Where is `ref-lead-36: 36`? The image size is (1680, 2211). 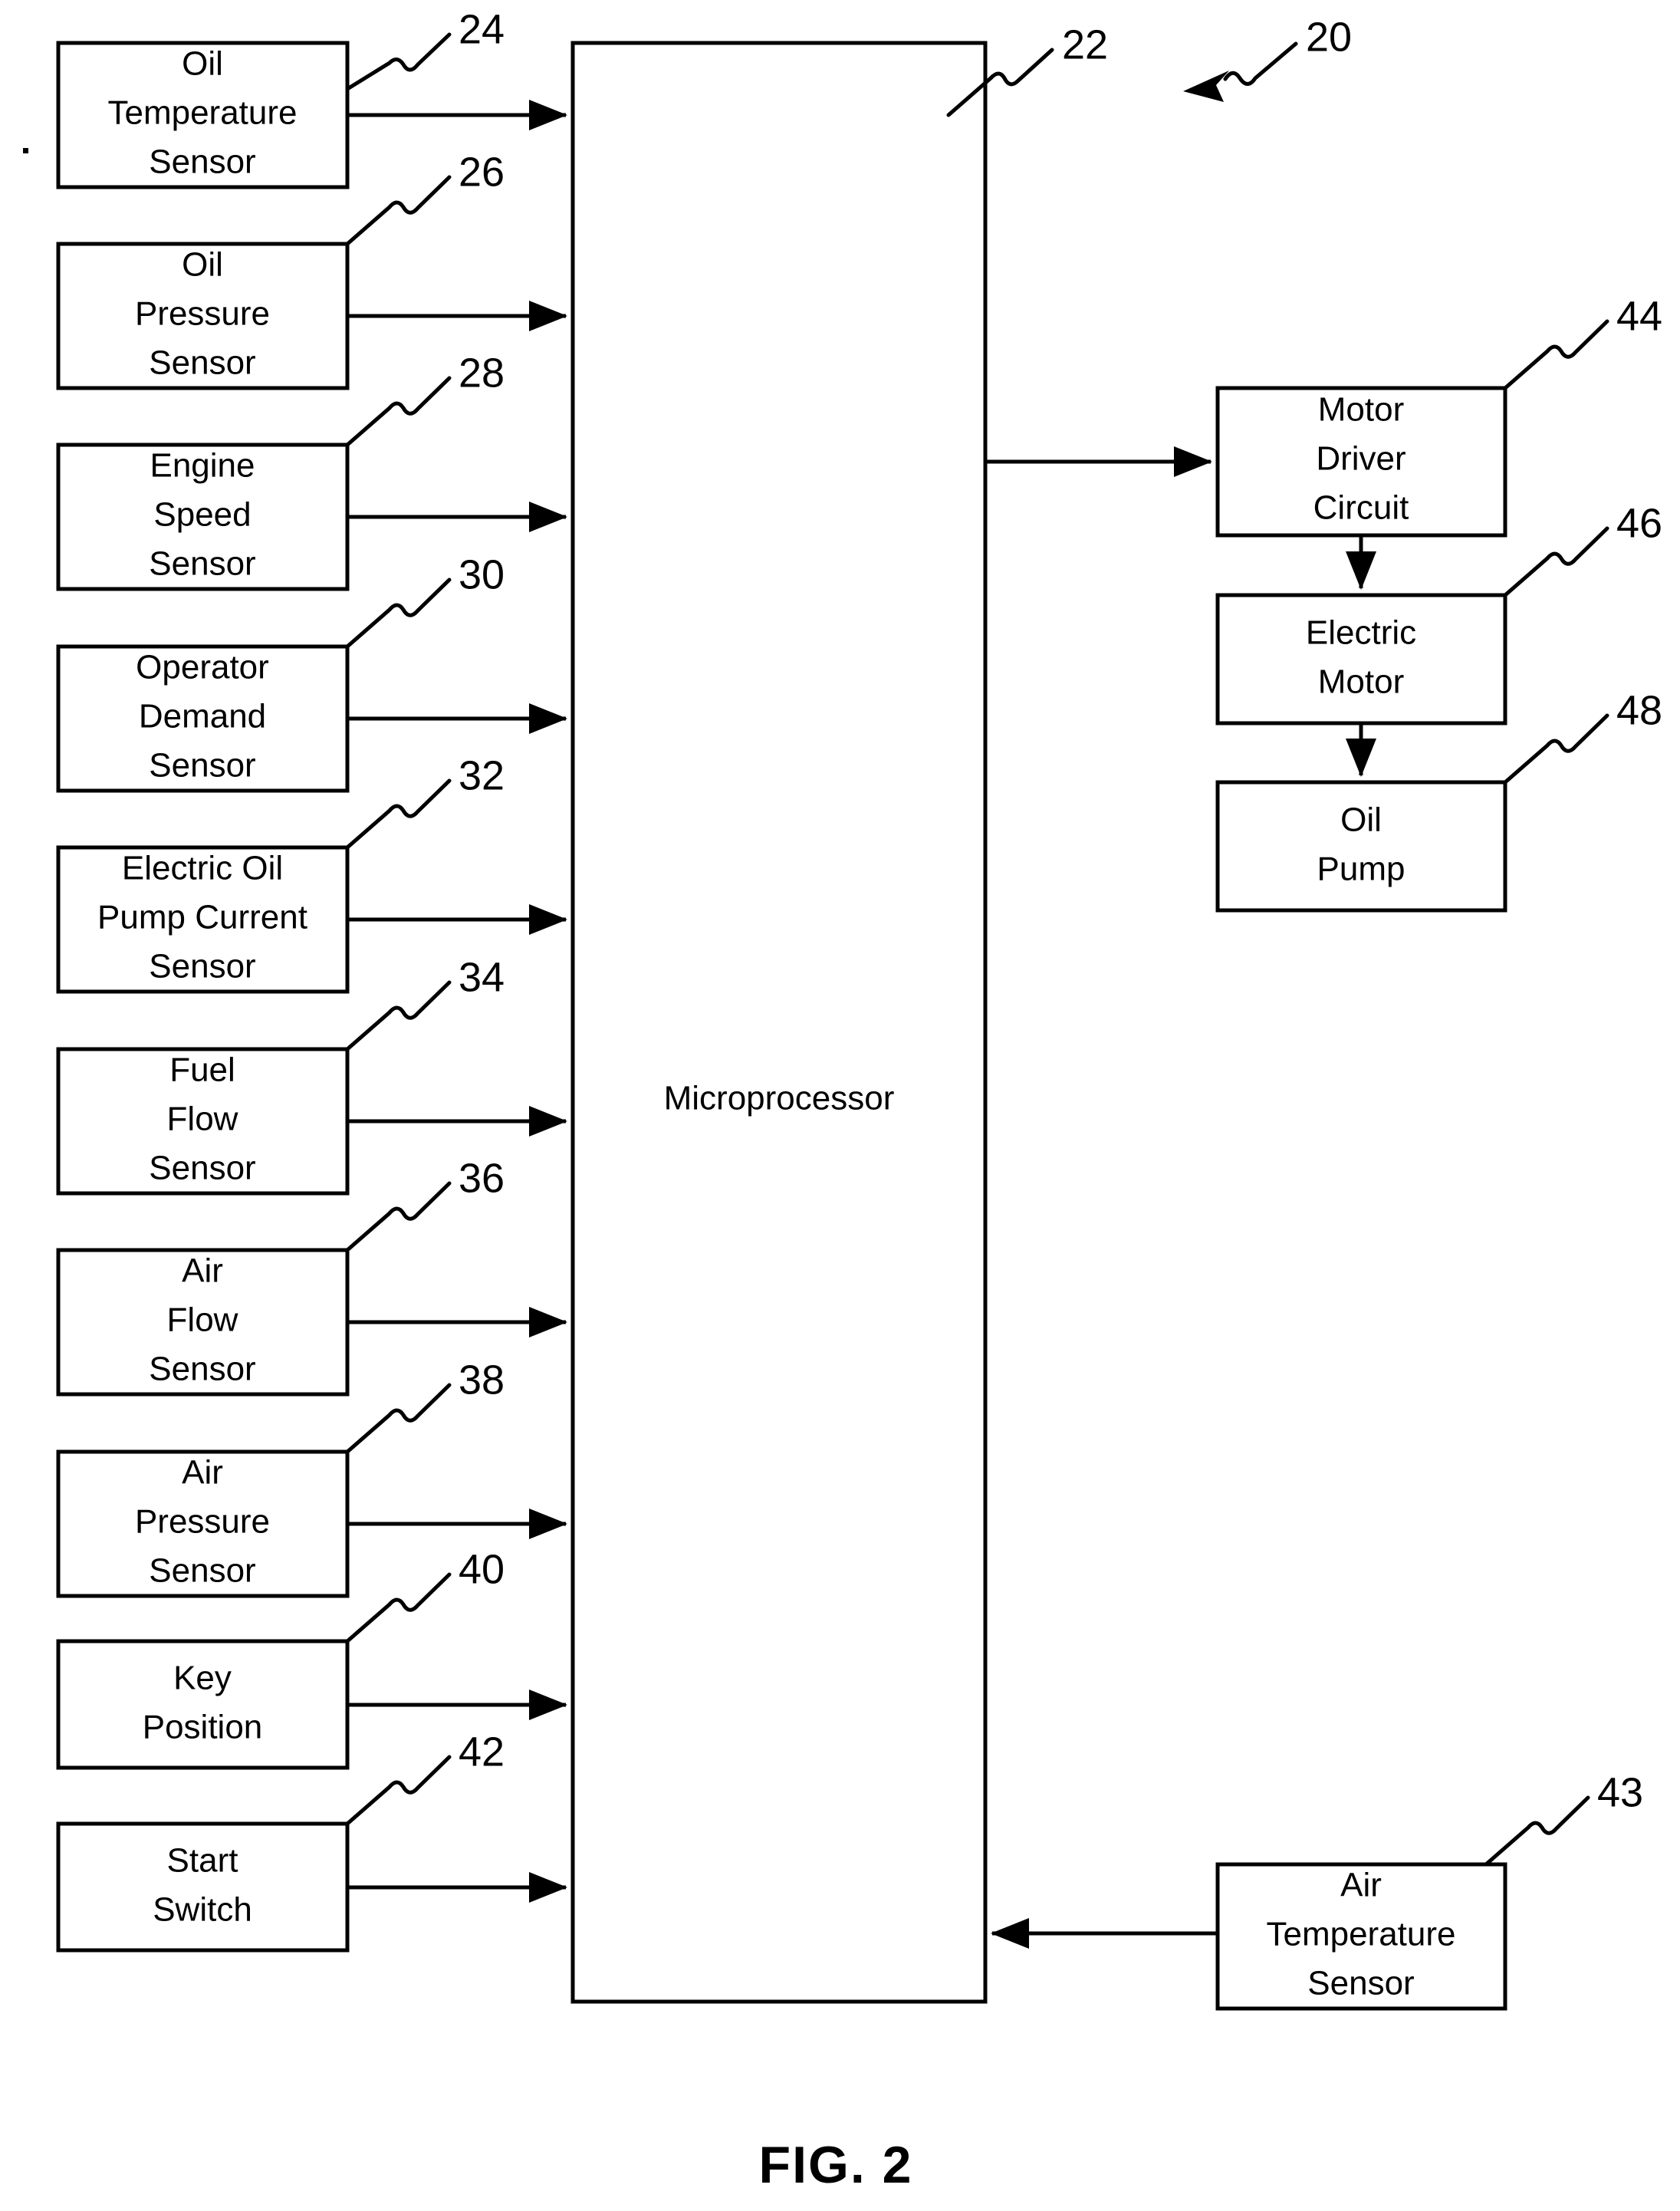 ref-lead-36: 36 is located at coordinates (425, 1203).